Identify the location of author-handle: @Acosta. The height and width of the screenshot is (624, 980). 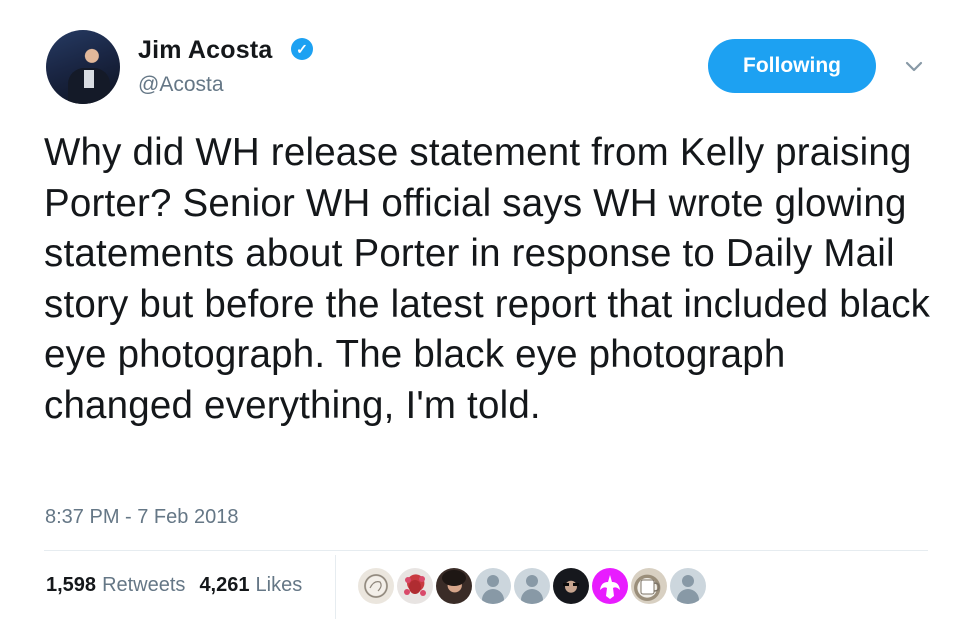
(181, 85).